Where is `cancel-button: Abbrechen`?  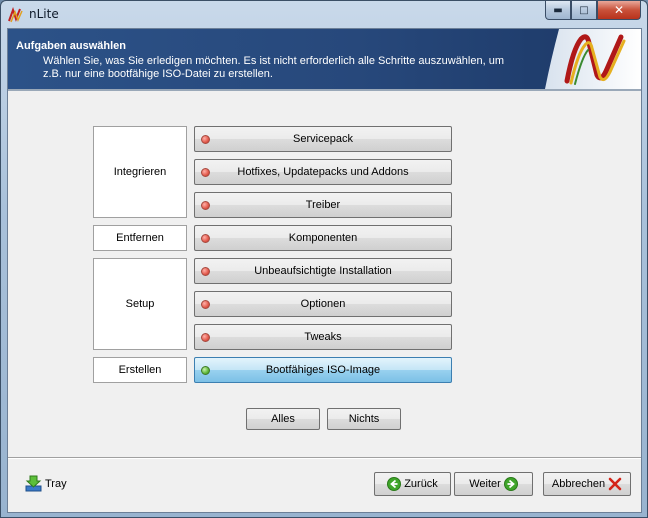 cancel-button: Abbrechen is located at coordinates (587, 484).